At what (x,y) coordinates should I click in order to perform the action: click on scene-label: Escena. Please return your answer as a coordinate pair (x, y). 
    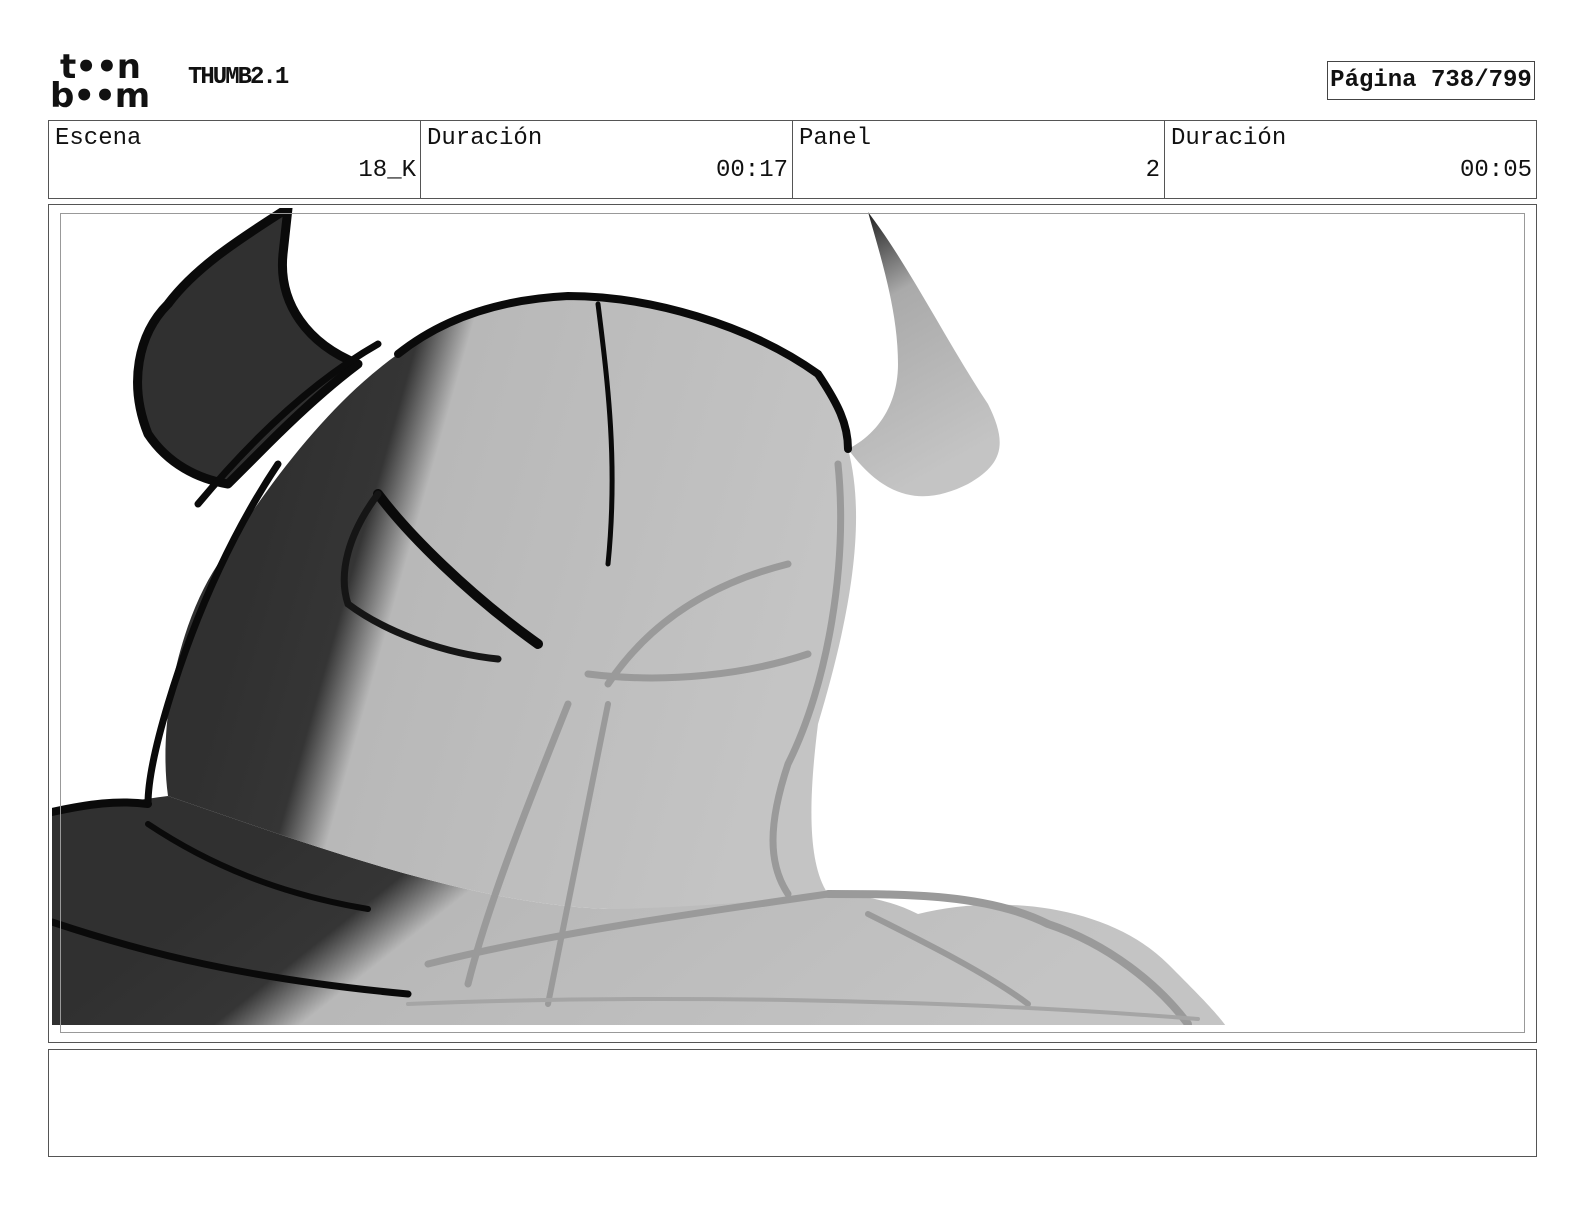
    Looking at the image, I should click on (98, 138).